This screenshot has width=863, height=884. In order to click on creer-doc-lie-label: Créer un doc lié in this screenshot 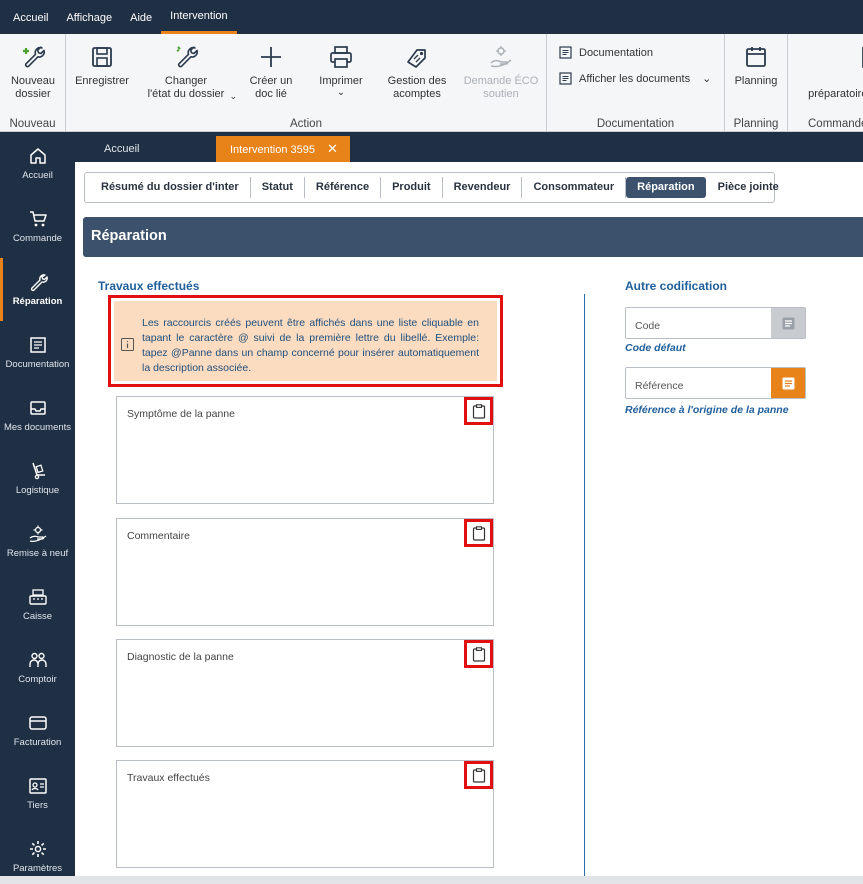, I will do `click(271, 87)`.